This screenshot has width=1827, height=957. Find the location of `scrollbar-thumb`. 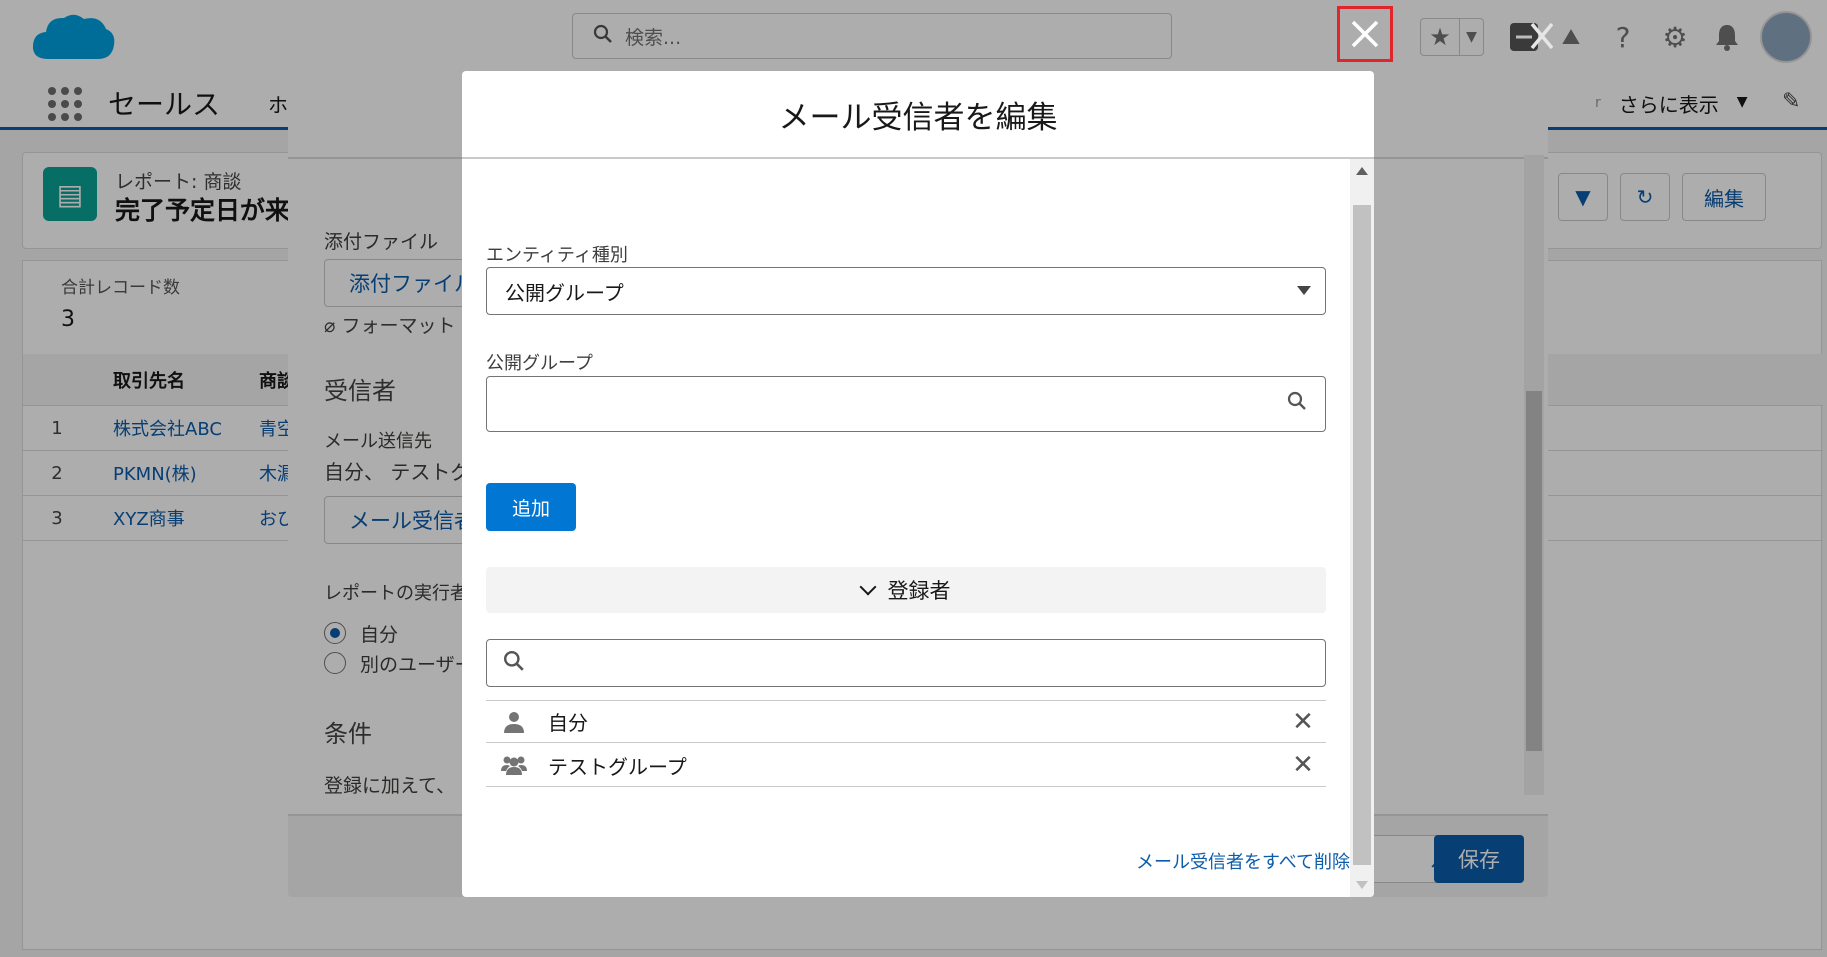

scrollbar-thumb is located at coordinates (1362, 535).